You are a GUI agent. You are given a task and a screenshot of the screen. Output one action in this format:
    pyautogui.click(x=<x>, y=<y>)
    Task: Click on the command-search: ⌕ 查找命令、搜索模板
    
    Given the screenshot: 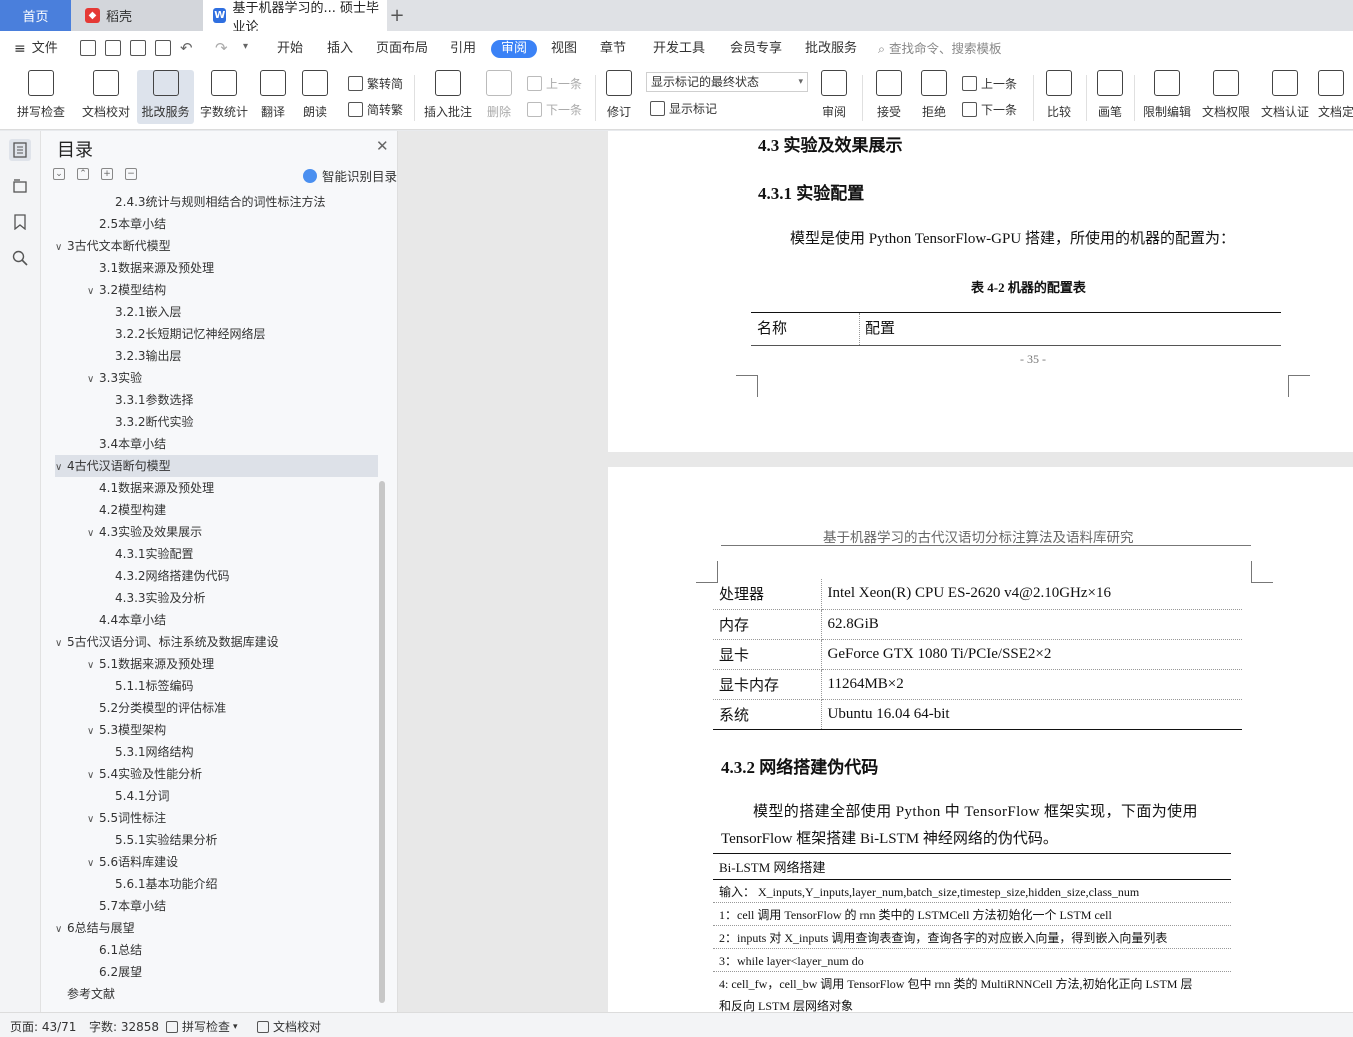 What is the action you would take?
    pyautogui.click(x=940, y=49)
    